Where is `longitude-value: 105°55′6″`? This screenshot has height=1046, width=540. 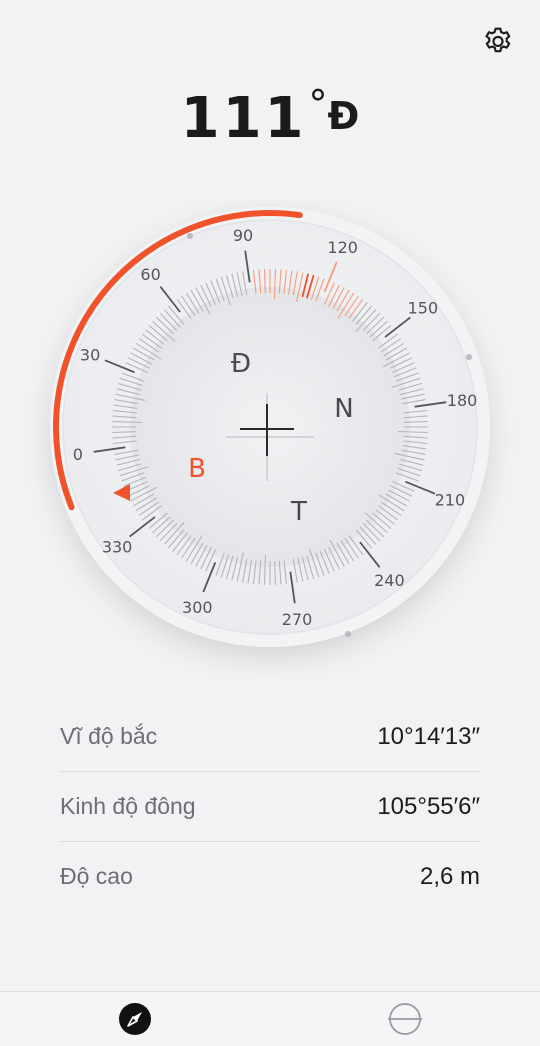
longitude-value: 105°55′6″ is located at coordinates (428, 806).